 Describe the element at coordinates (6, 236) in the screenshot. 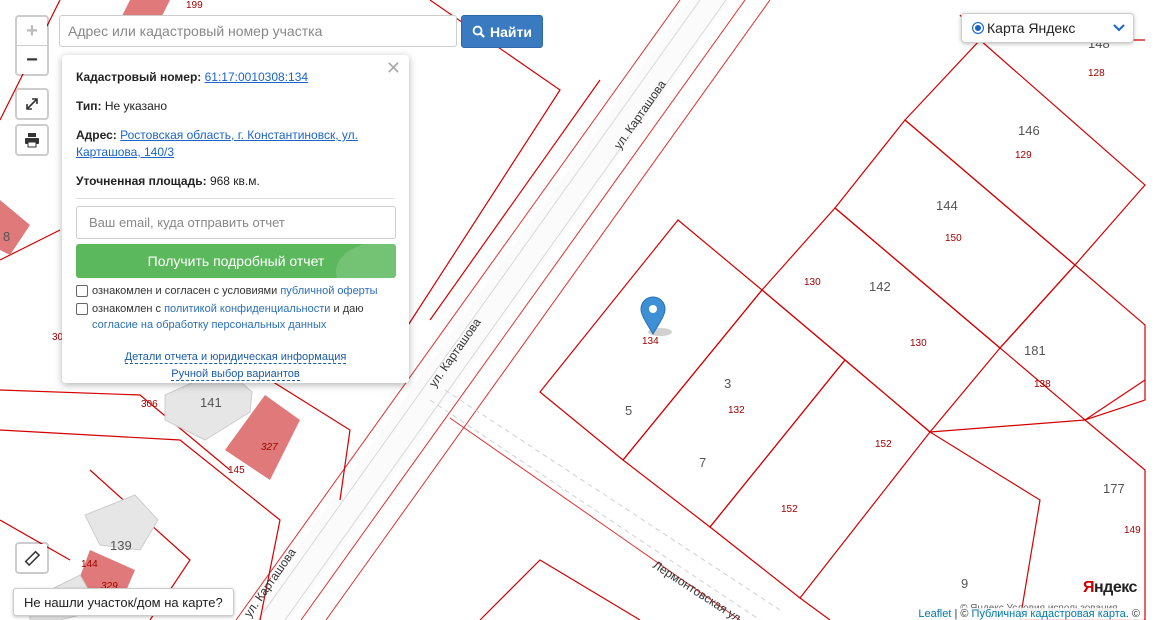

I see `house-number: 8` at that location.